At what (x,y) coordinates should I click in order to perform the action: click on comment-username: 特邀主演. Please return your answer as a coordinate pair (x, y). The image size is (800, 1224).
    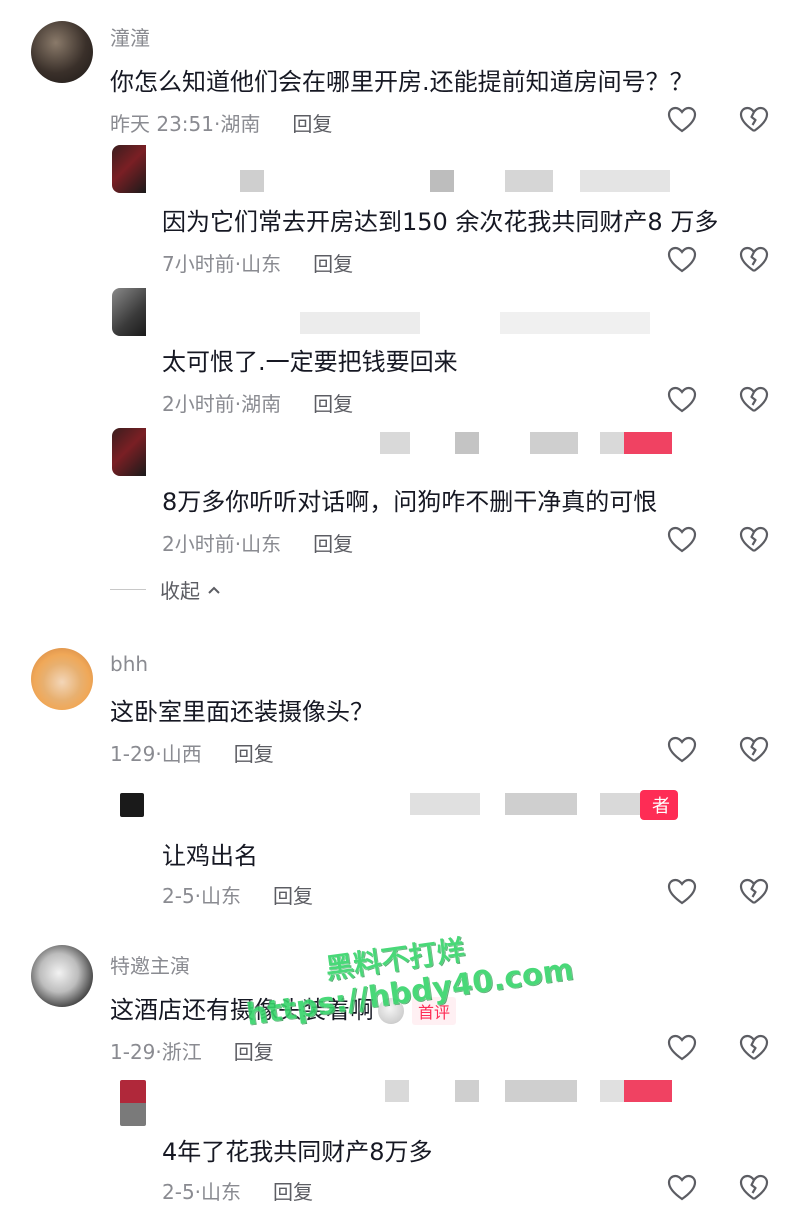
    Looking at the image, I should click on (150, 964).